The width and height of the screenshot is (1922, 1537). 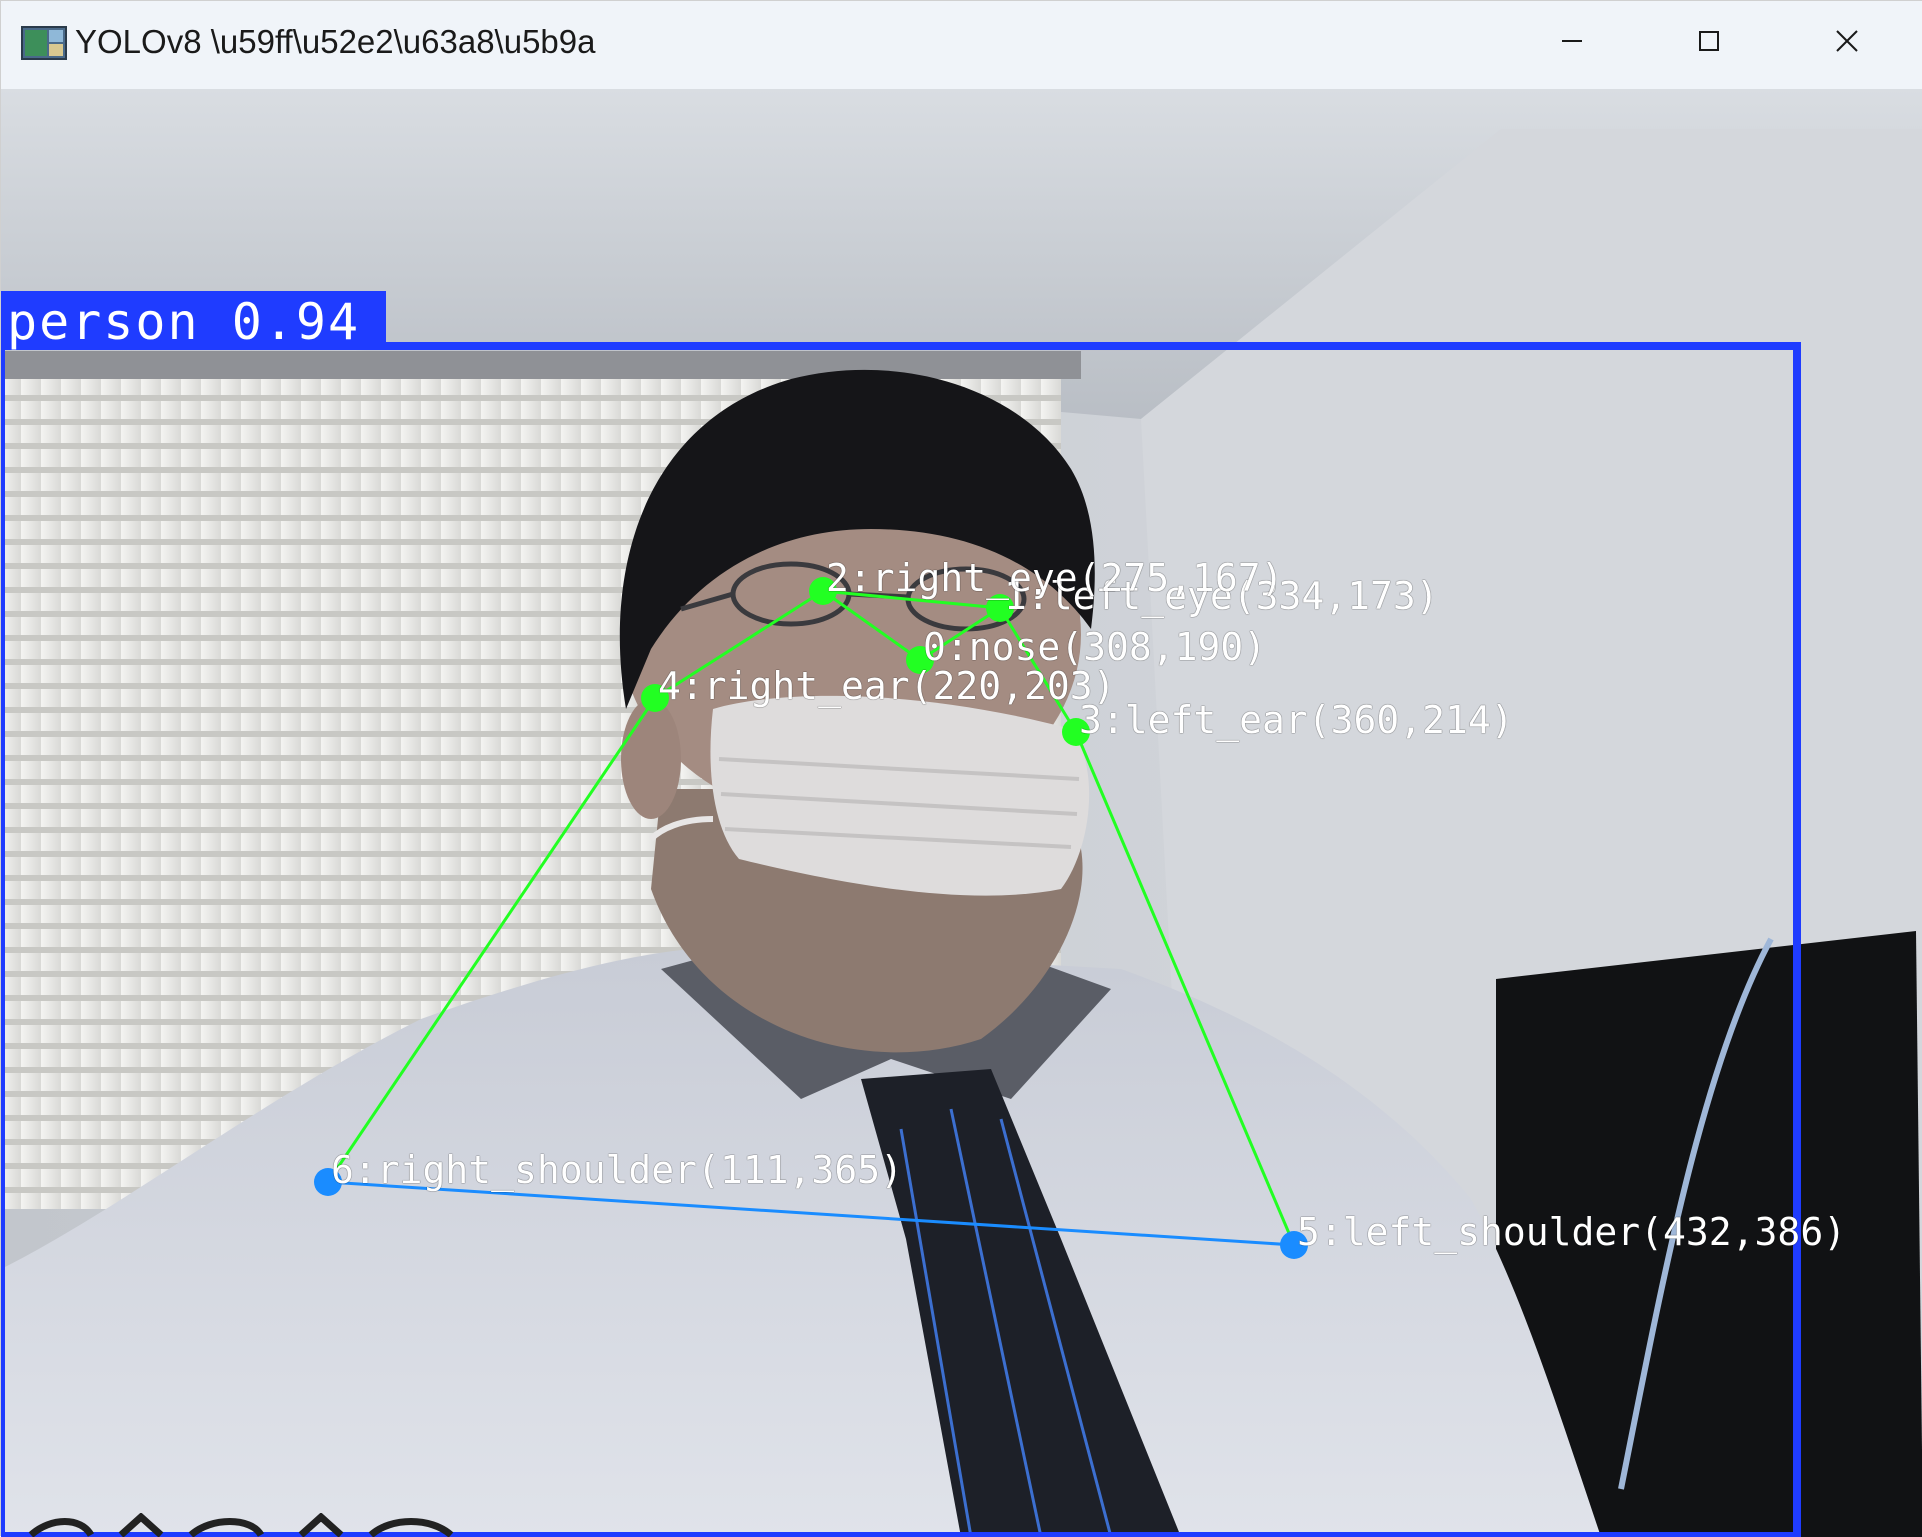 What do you see at coordinates (335, 41) in the screenshot?
I see `window-title: YOLOv8 \u59ff\u52e2\u63a8\u5b9a` at bounding box center [335, 41].